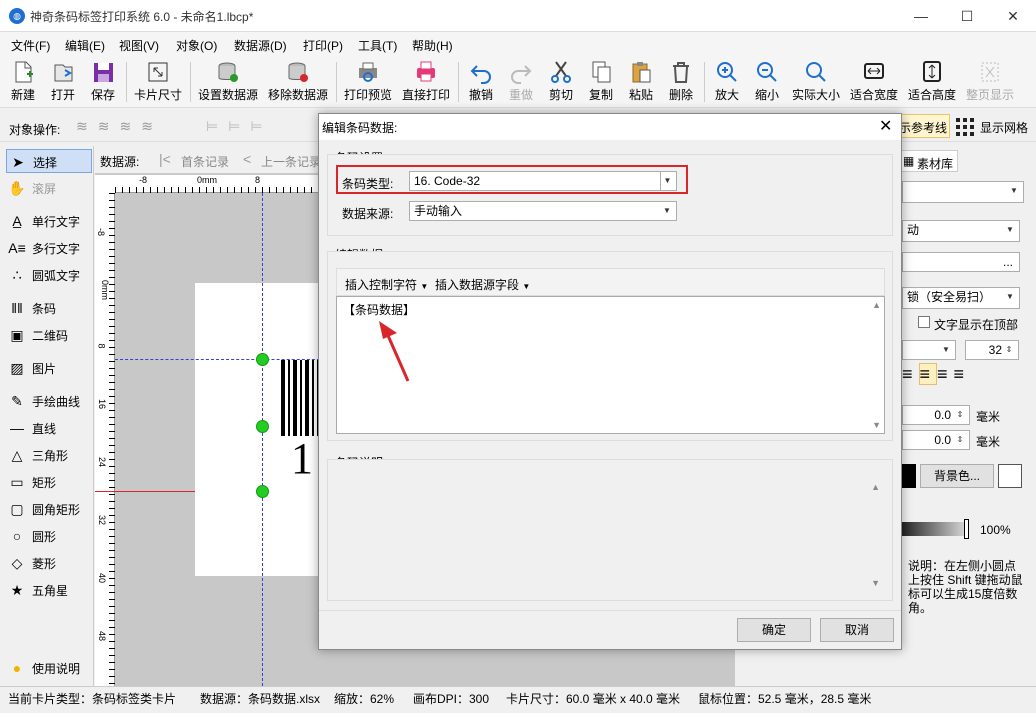 Image resolution: width=1036 pixels, height=713 pixels. What do you see at coordinates (543, 211) in the screenshot?
I see `data-source-select: 手动输入 ▼` at bounding box center [543, 211].